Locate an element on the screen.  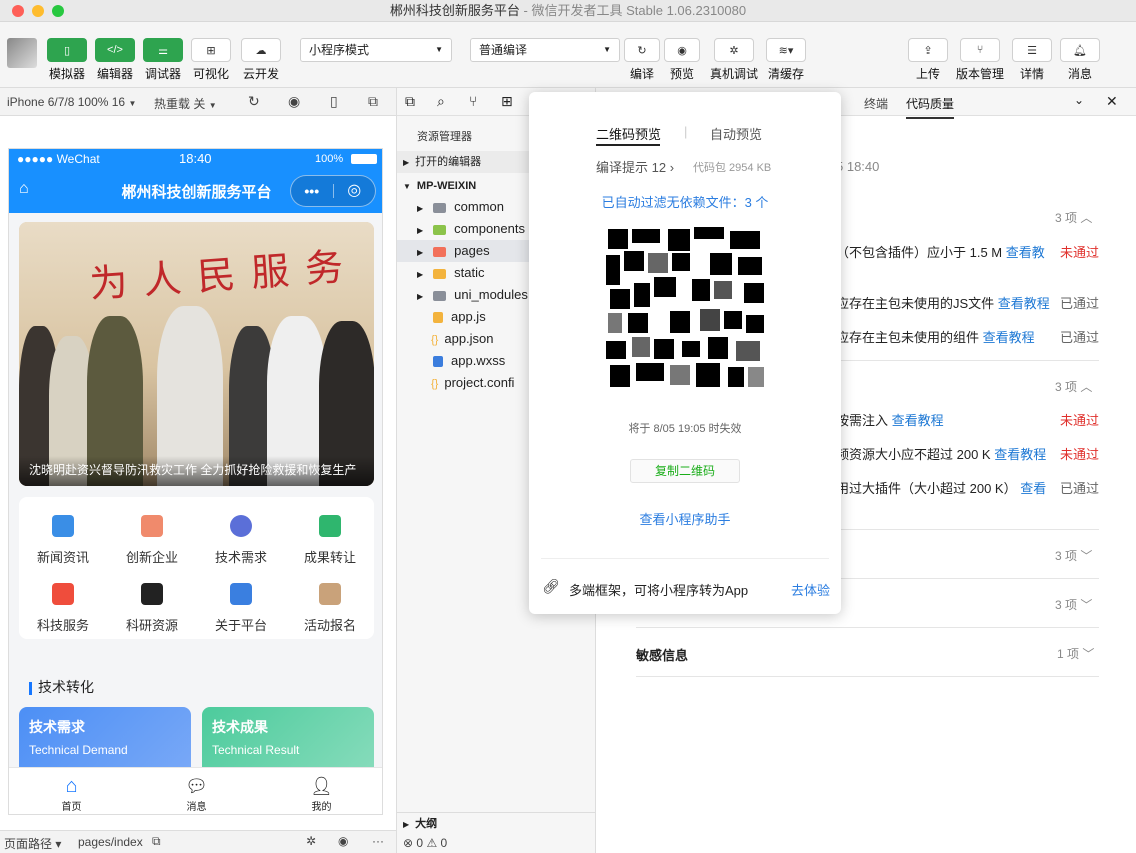
details-button: ☰ is located at coordinates (1032, 50).